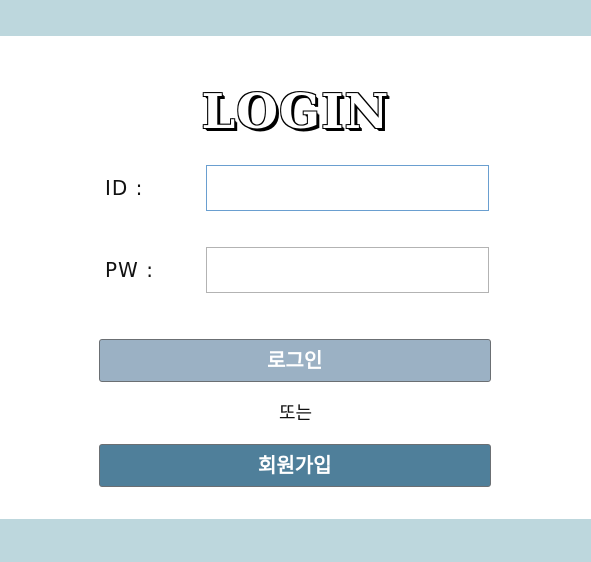  What do you see at coordinates (124, 188) in the screenshot?
I see `id-label: ID :` at bounding box center [124, 188].